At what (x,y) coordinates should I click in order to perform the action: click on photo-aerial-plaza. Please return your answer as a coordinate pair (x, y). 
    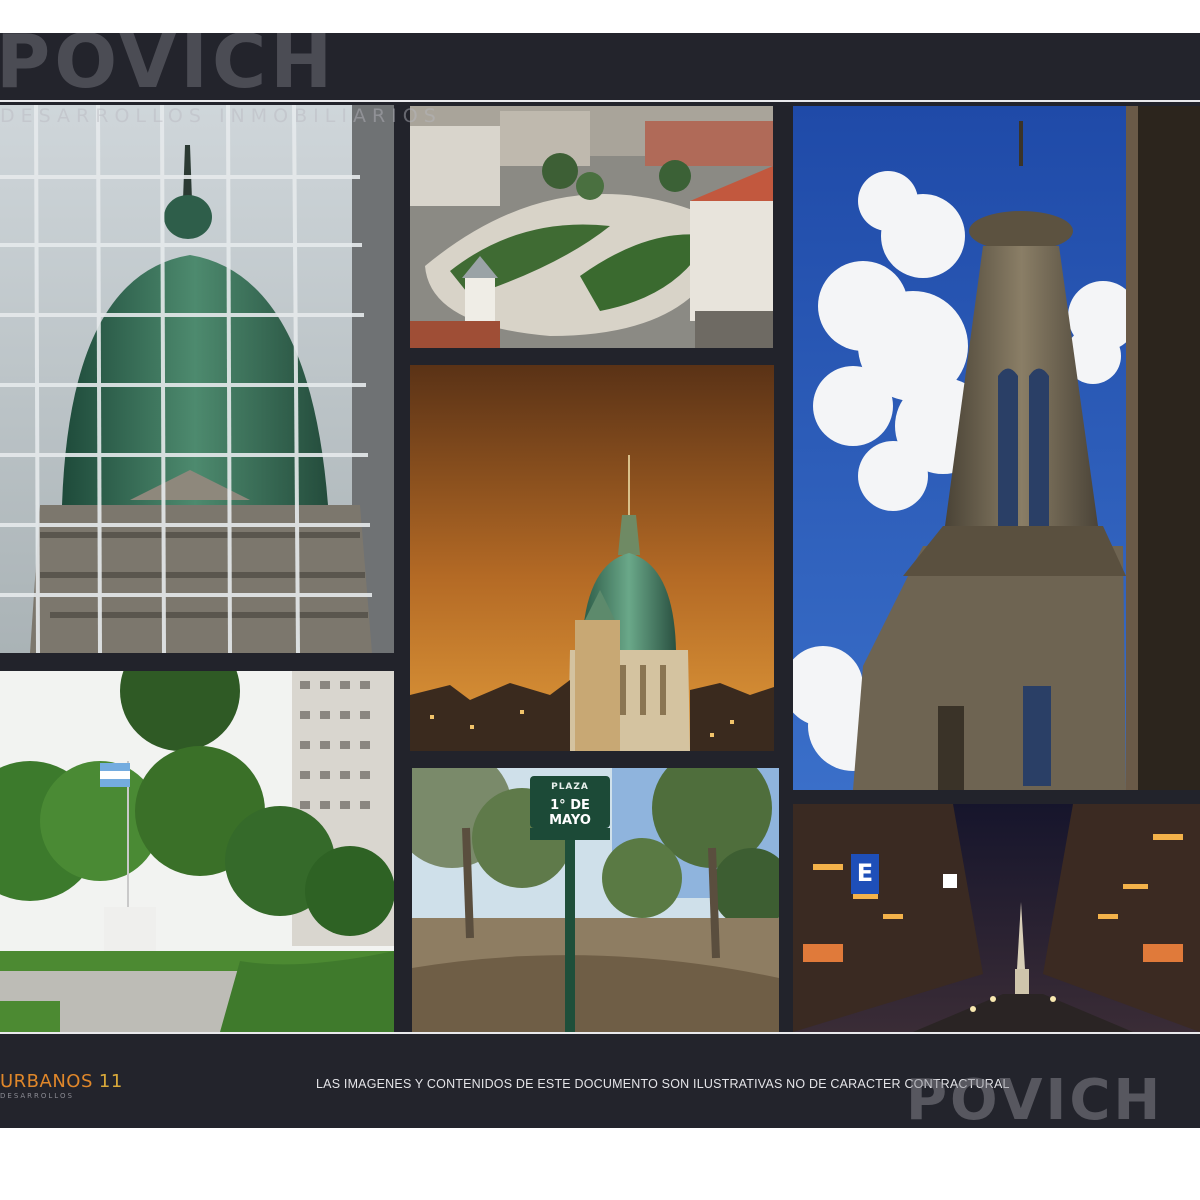
    Looking at the image, I should click on (591, 227).